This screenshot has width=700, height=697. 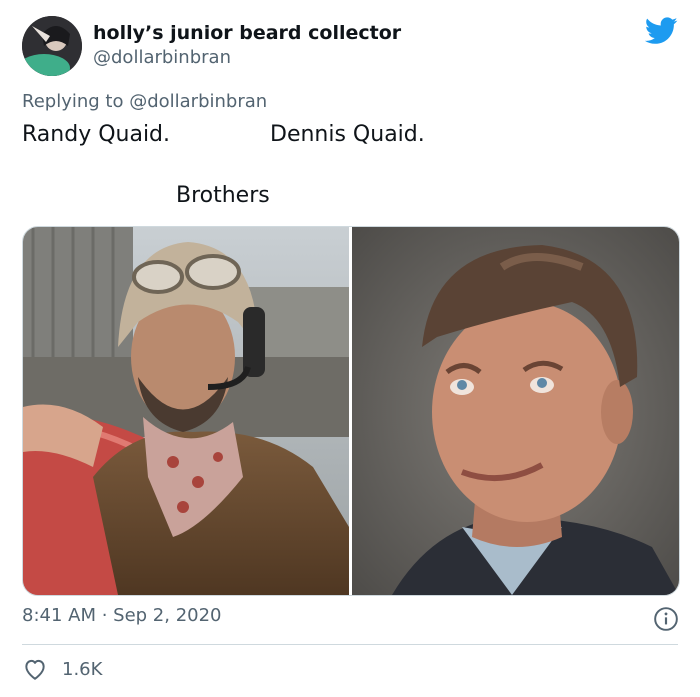 I want to click on avatar-image, so click(x=52, y=46).